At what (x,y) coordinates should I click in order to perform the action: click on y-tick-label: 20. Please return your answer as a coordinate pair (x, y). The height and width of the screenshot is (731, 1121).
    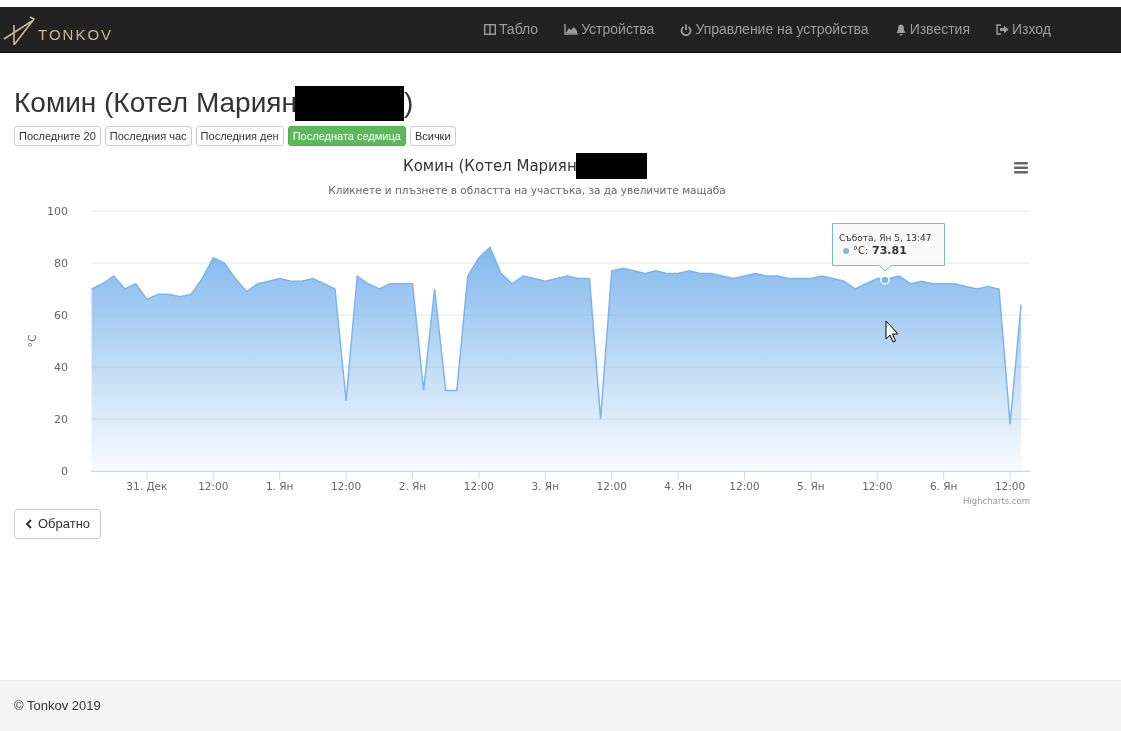
    Looking at the image, I should click on (61, 419).